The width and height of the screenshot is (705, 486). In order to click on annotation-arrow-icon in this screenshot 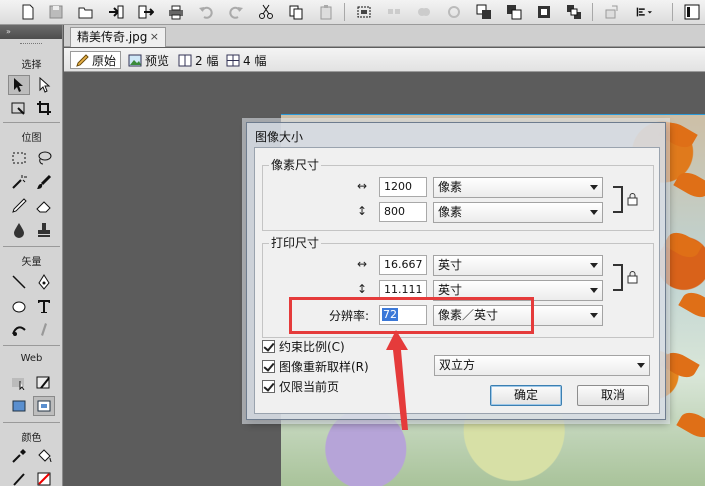, I will do `click(397, 380)`.